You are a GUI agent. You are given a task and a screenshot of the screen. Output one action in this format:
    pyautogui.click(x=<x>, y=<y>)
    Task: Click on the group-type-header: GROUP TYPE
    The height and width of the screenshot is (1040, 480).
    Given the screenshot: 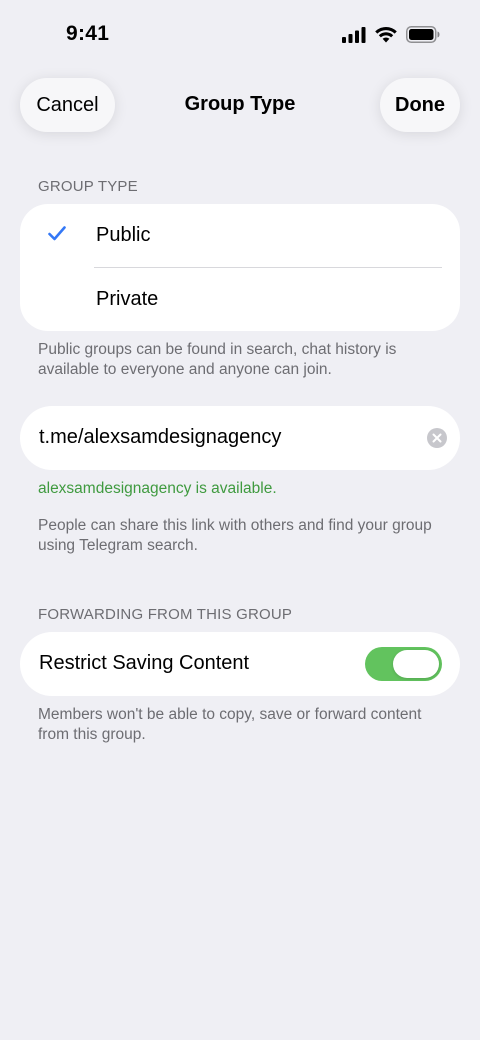 What is the action you would take?
    pyautogui.click(x=88, y=186)
    